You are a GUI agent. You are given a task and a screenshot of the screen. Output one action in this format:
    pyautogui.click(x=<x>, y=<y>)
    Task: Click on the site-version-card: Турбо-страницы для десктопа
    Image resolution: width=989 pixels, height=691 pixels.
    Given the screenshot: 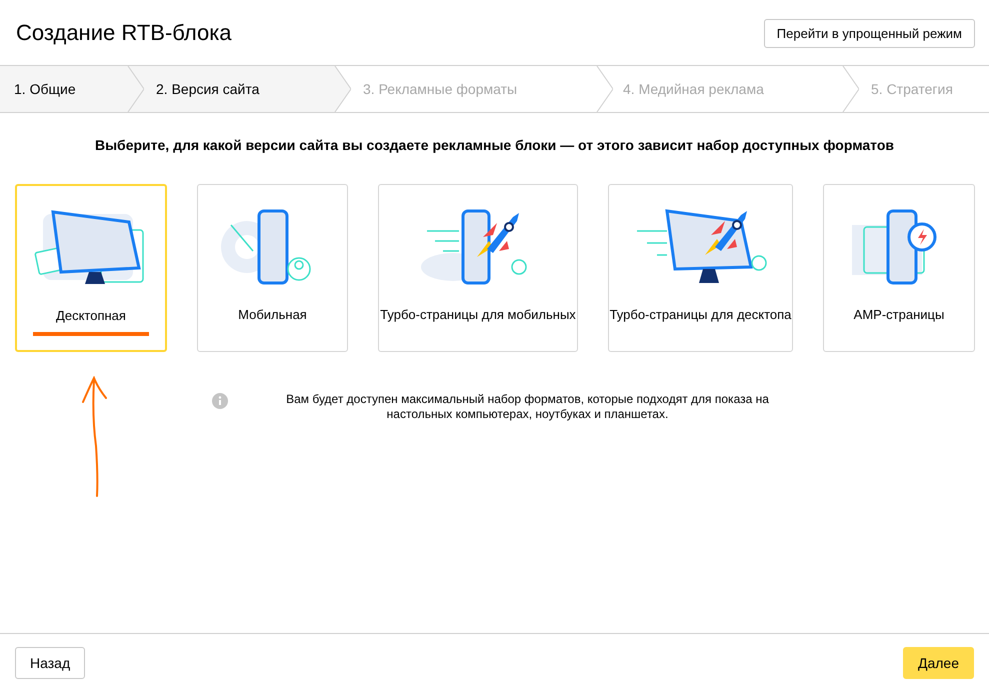 What is the action you would take?
    pyautogui.click(x=700, y=268)
    